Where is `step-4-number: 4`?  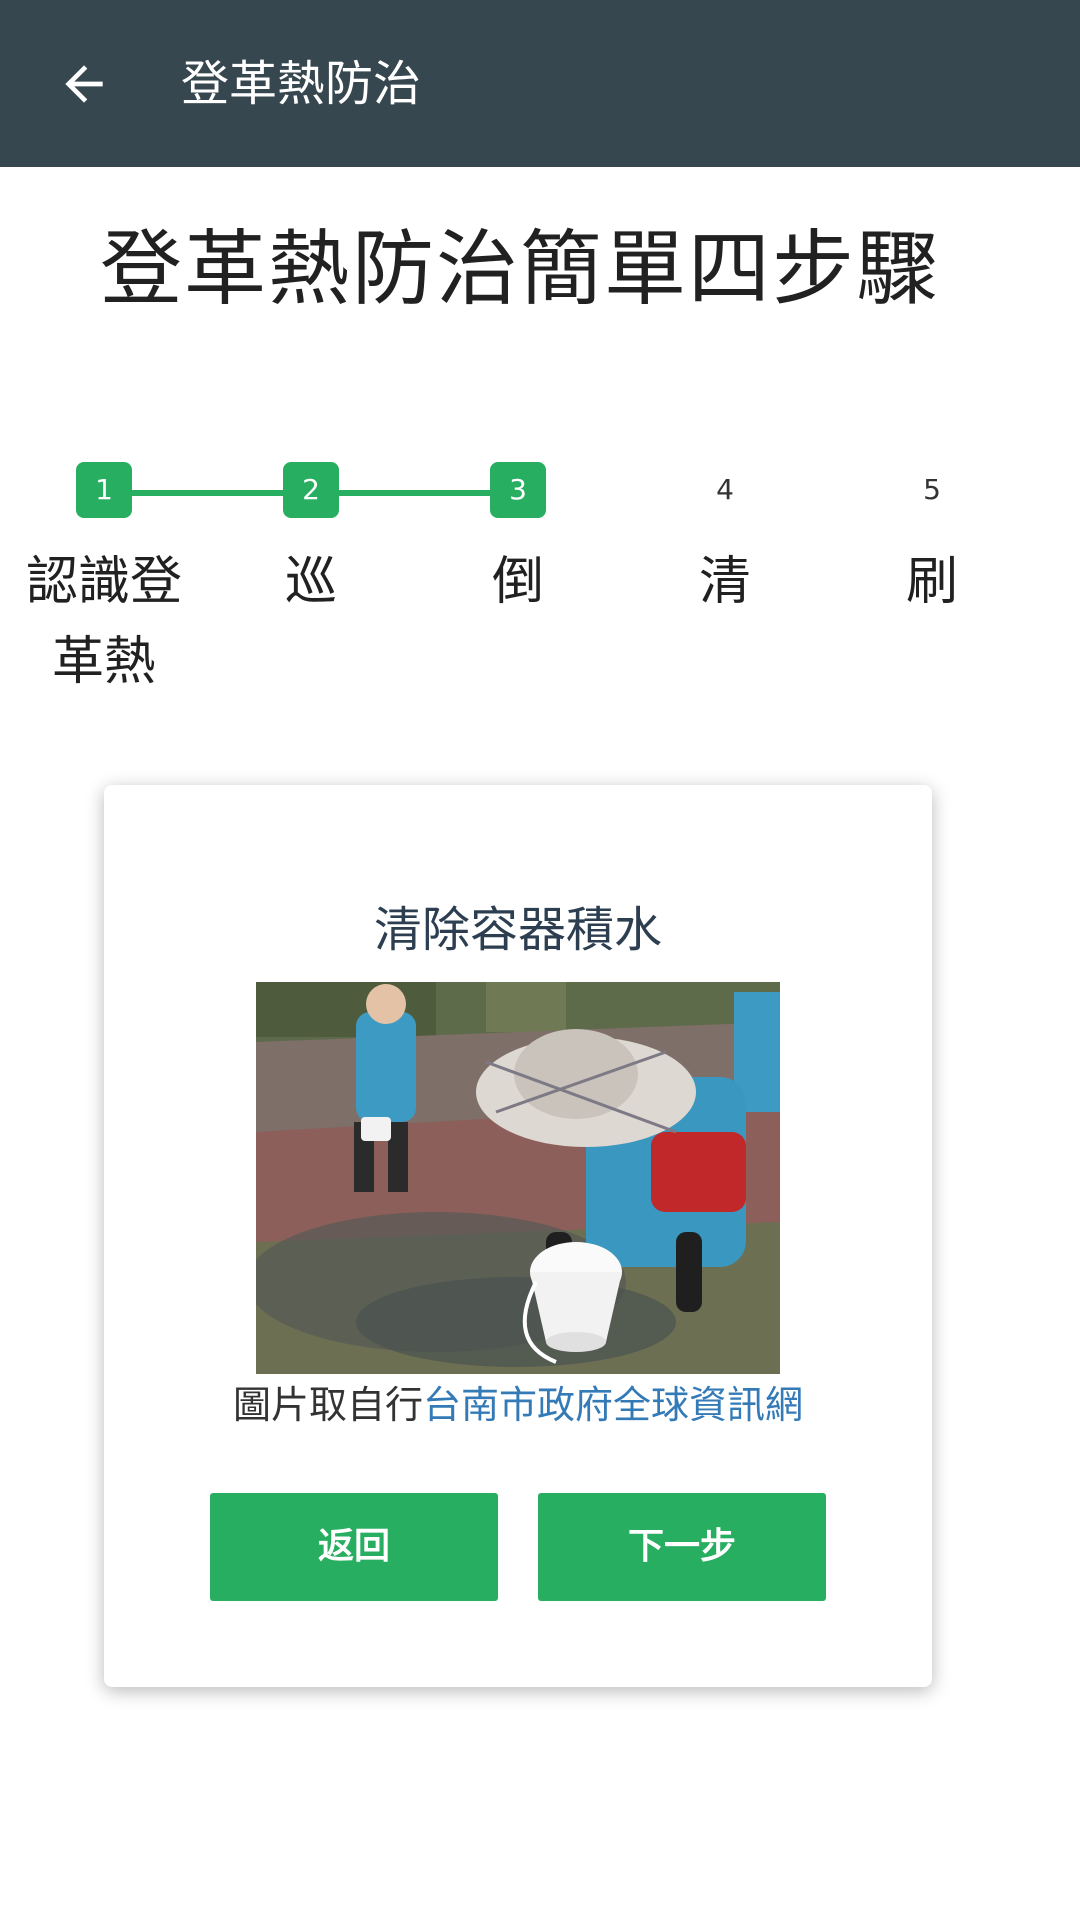 step-4-number: 4 is located at coordinates (725, 489).